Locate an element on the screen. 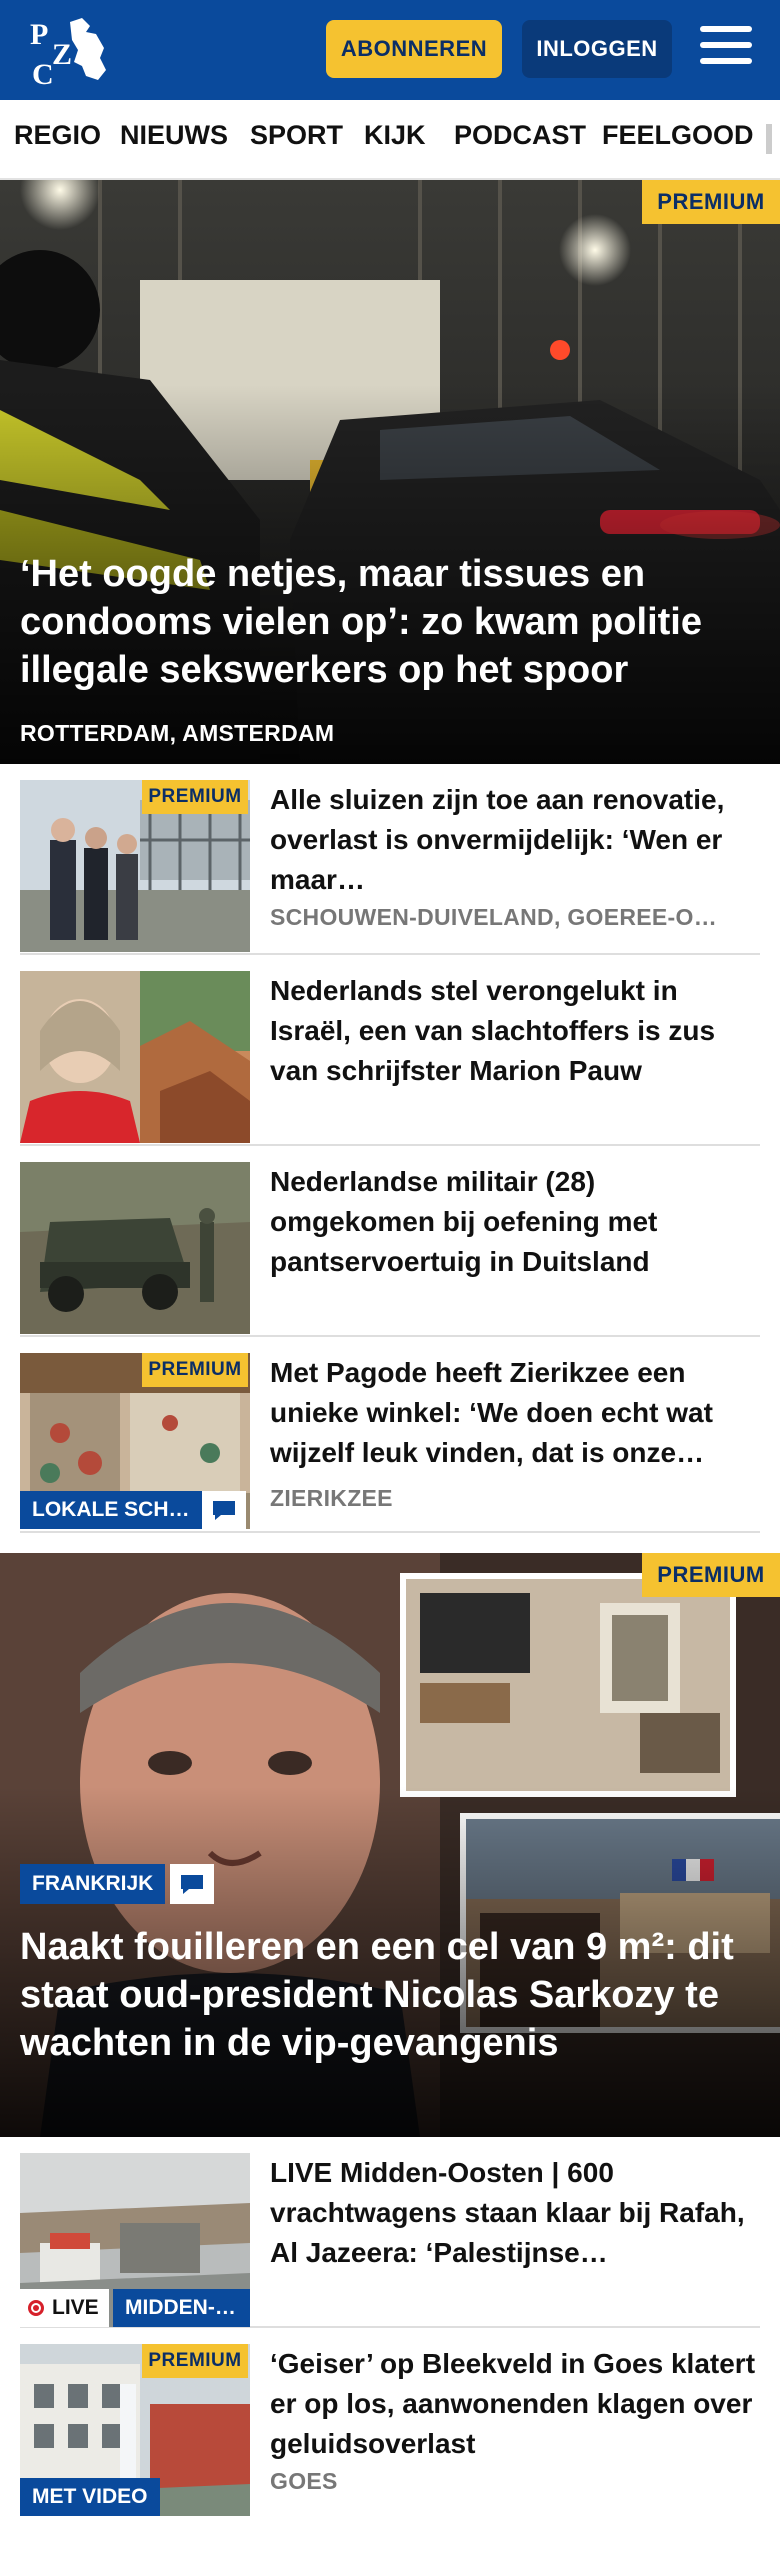  section-nav: REGIO NIEUWS SPORT KIJK PODCAST FEELGOOD is located at coordinates (390, 140).